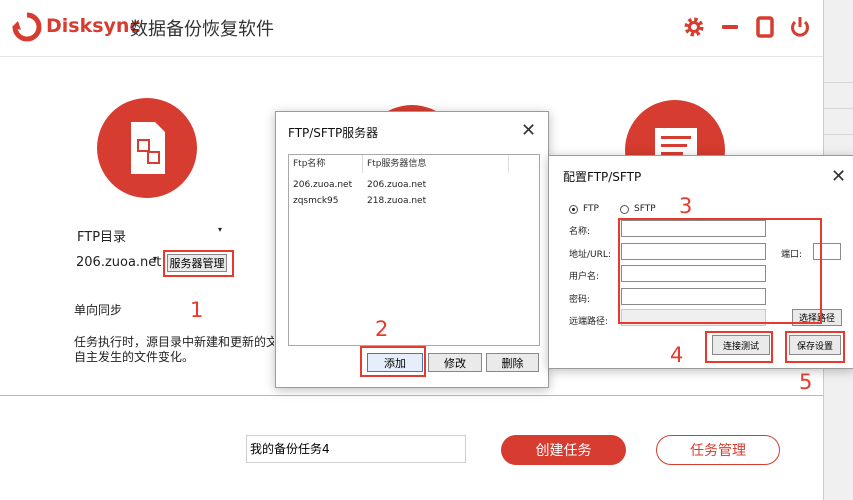  I want to click on task-manage-button: 任务管理, so click(718, 450).